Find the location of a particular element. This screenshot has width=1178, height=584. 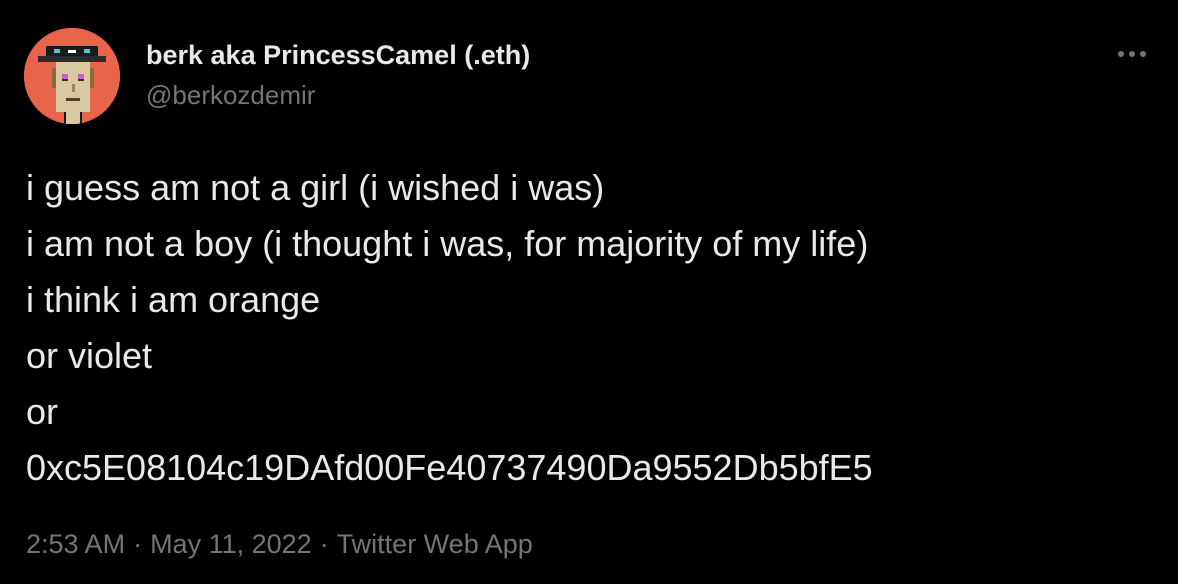

tweet-text-line: i guess am not a girl (i wished i was) is located at coordinates (315, 187).